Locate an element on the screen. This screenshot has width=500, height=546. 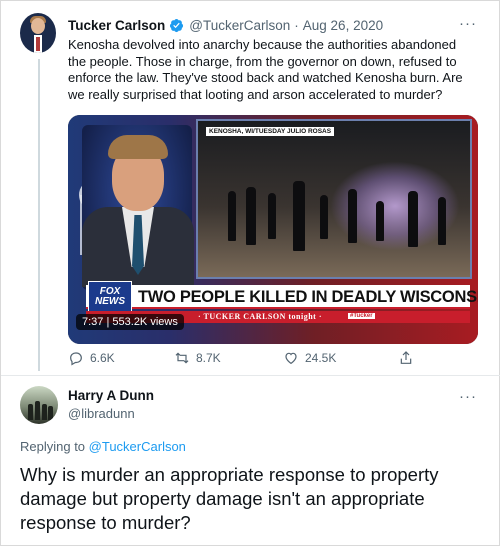
reply-author-handle: @libradunn is located at coordinates (101, 413).